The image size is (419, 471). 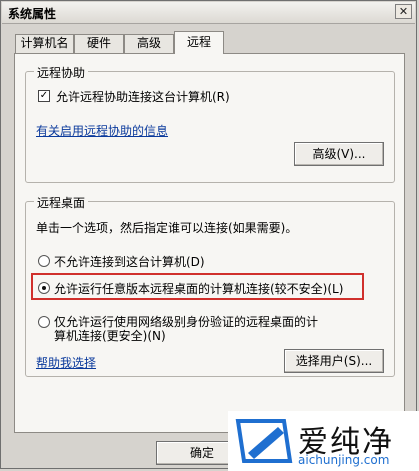 What do you see at coordinates (44, 43) in the screenshot?
I see `tab-computer-name: 计算机名` at bounding box center [44, 43].